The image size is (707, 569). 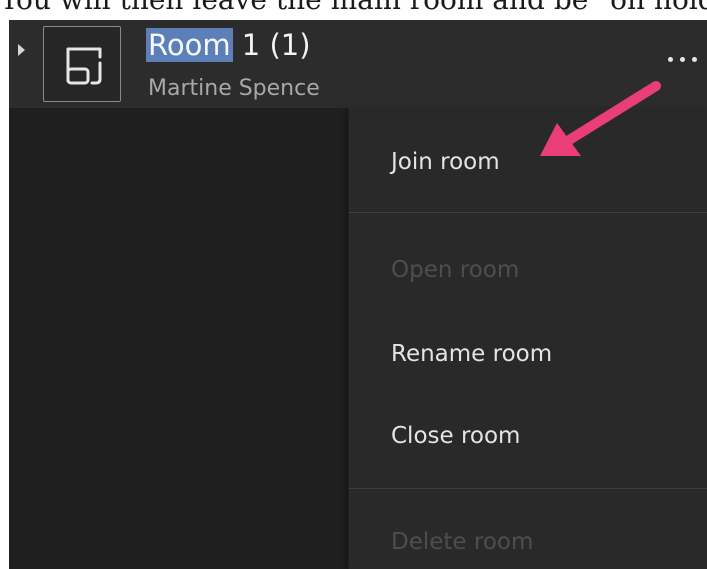 What do you see at coordinates (455, 270) in the screenshot?
I see `menu-item-open-room: Open room` at bounding box center [455, 270].